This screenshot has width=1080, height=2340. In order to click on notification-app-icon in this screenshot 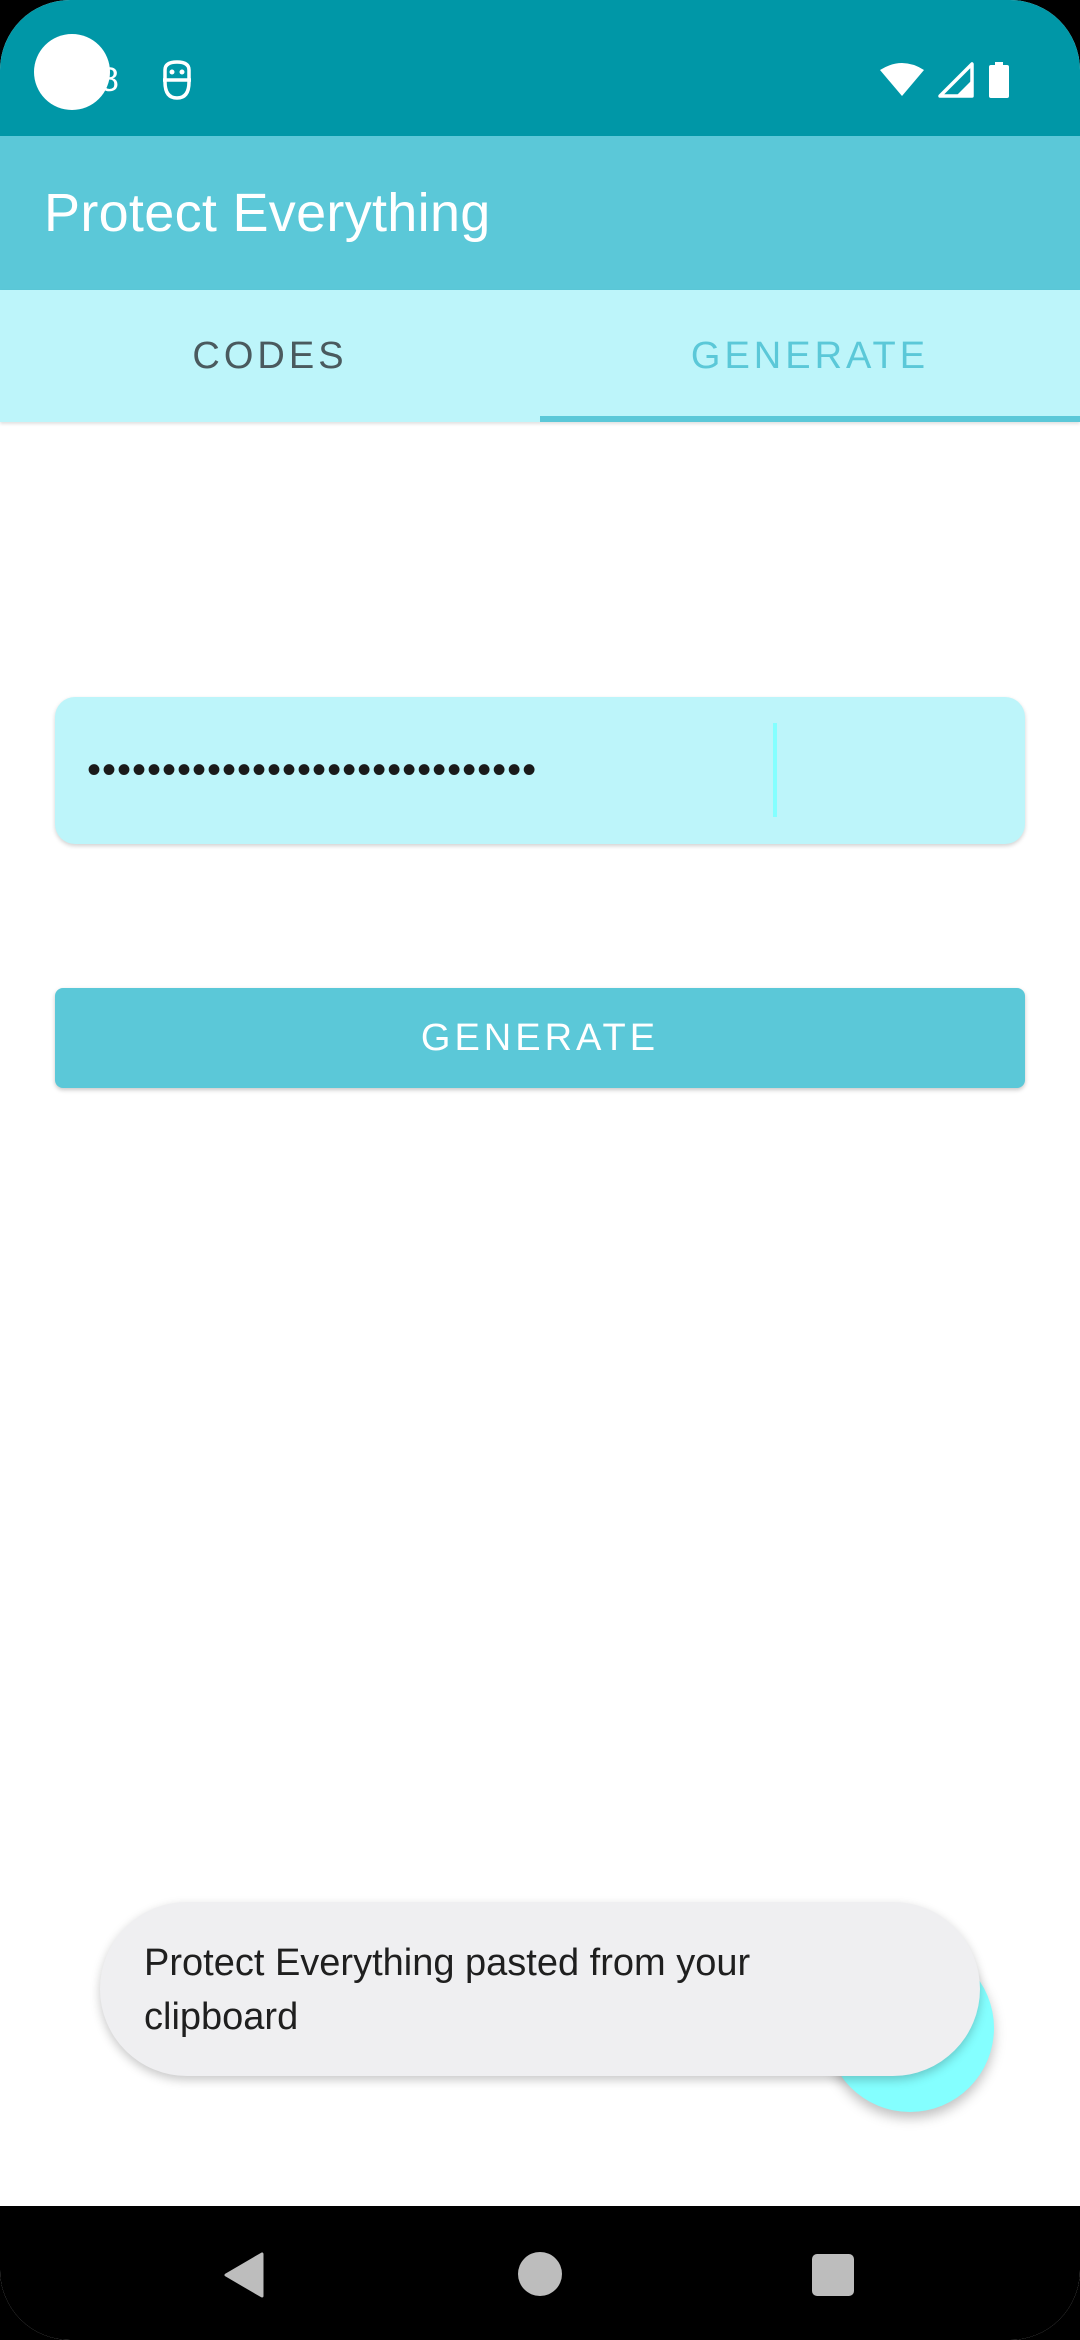, I will do `click(177, 80)`.